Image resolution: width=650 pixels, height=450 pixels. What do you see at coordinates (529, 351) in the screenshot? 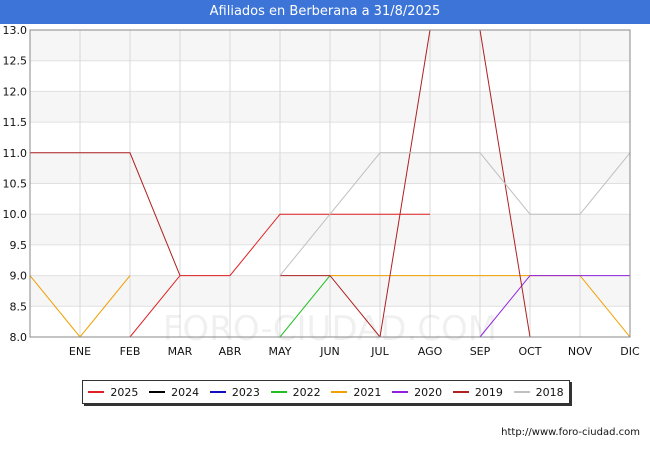
I see `x-tick-label: OCT` at bounding box center [529, 351].